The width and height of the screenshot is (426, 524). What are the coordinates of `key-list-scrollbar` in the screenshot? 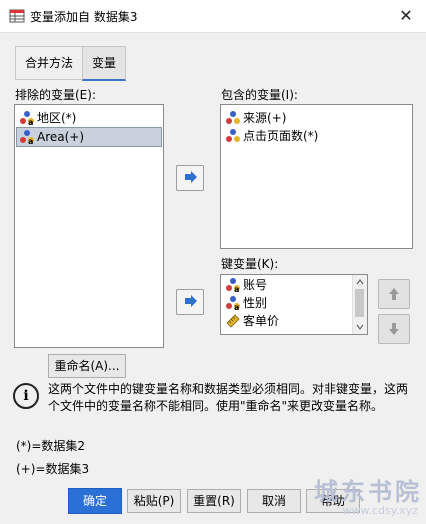 It's located at (359, 304).